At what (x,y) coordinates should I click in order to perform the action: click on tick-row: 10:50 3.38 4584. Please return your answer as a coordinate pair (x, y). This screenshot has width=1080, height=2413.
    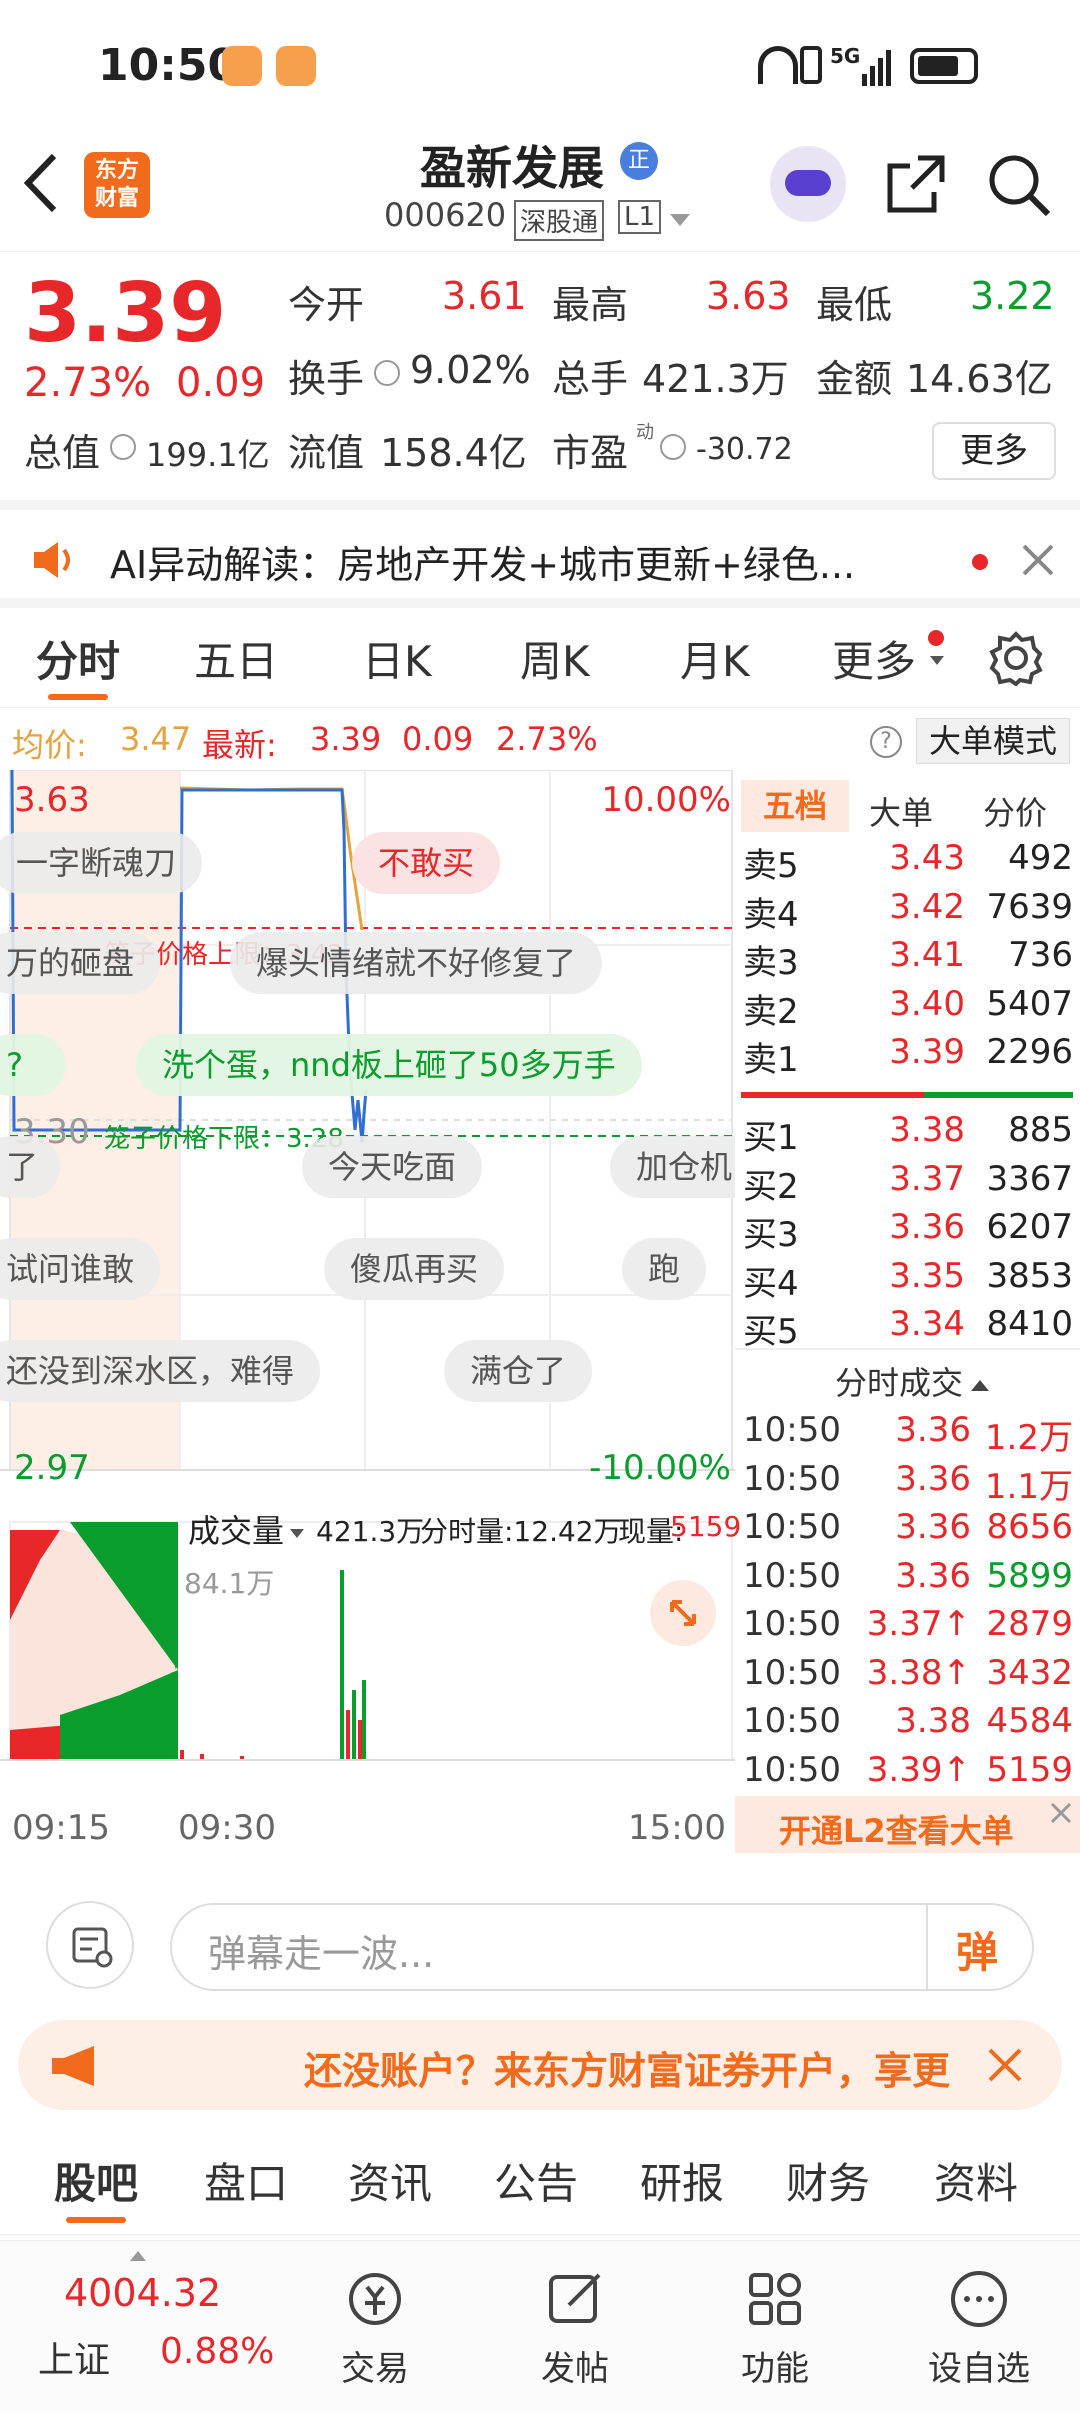
    Looking at the image, I should click on (908, 1725).